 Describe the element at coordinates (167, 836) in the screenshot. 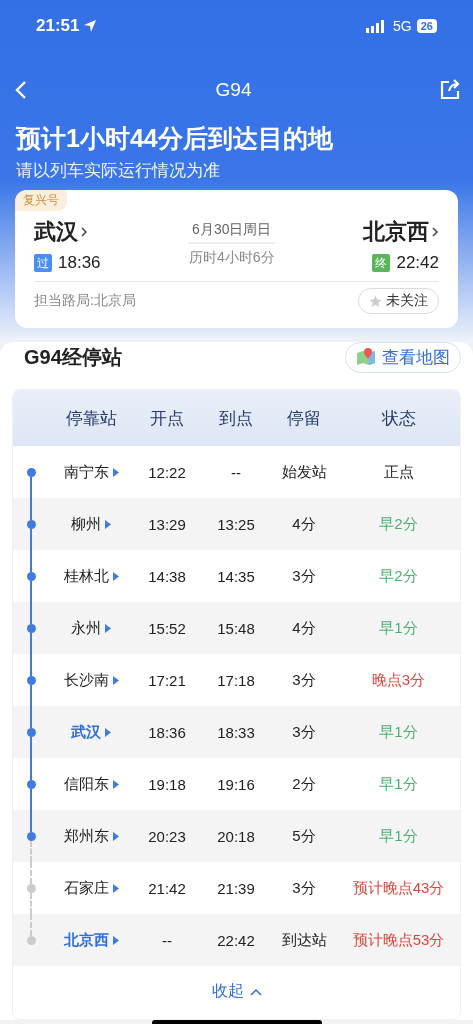

I see `departure-time: 20:23` at that location.